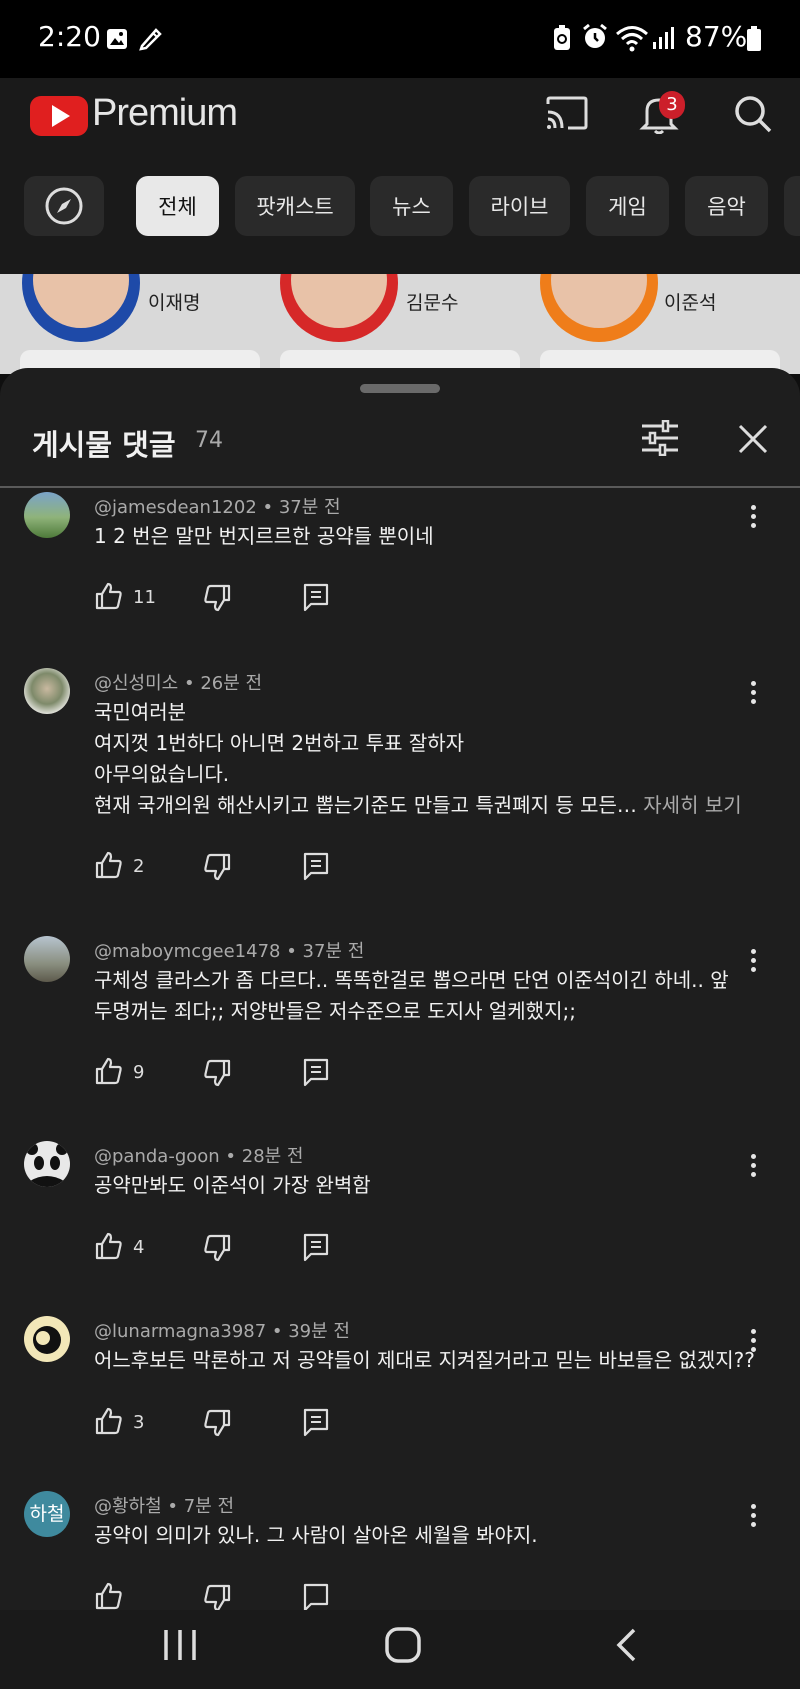 The width and height of the screenshot is (800, 1689). What do you see at coordinates (69, 36) in the screenshot?
I see `status-time: 2:20` at bounding box center [69, 36].